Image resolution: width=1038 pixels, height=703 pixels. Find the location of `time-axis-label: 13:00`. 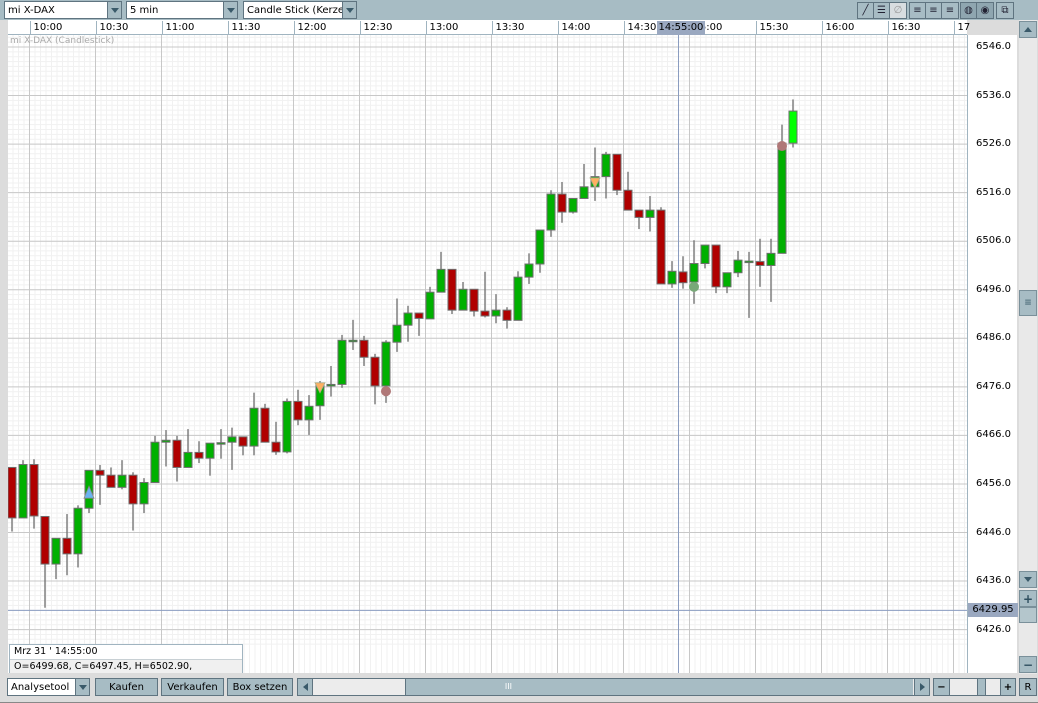

time-axis-label: 13:00 is located at coordinates (441, 28).